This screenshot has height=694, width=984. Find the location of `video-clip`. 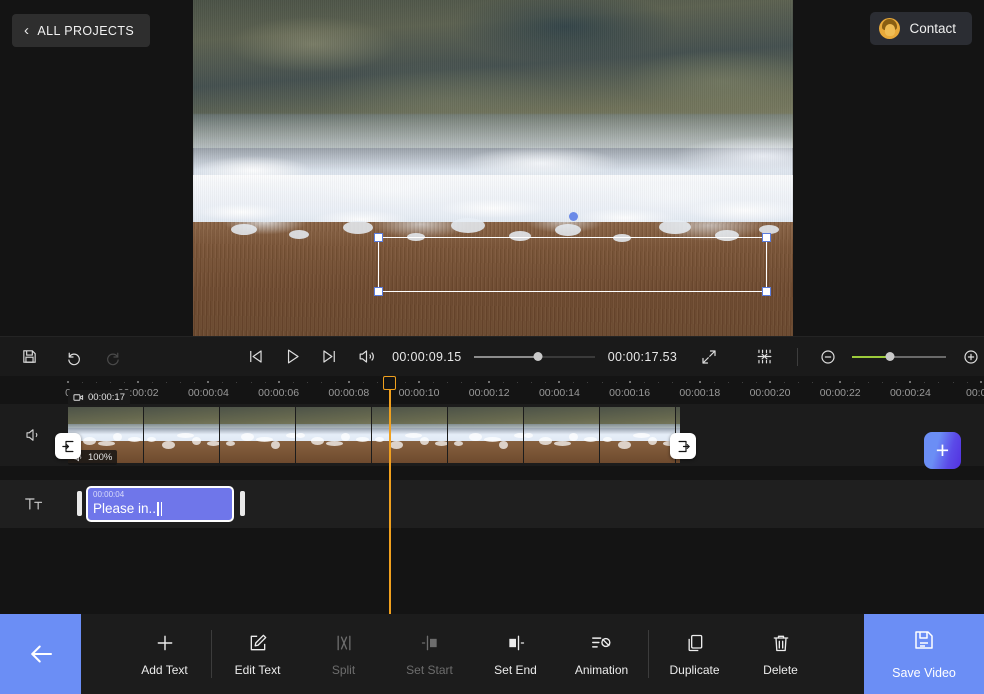

video-clip is located at coordinates (374, 435).